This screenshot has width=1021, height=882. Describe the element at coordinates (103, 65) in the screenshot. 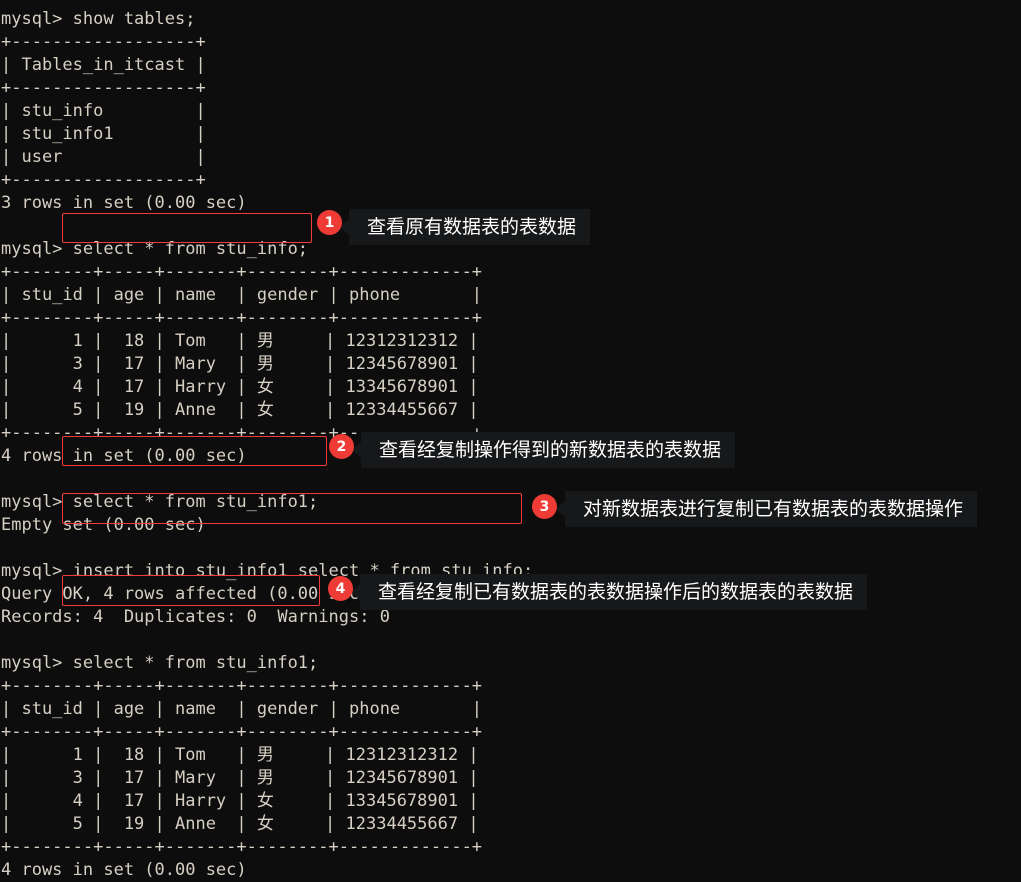

I see `terminal-line: | Tables_in_itcast |` at that location.